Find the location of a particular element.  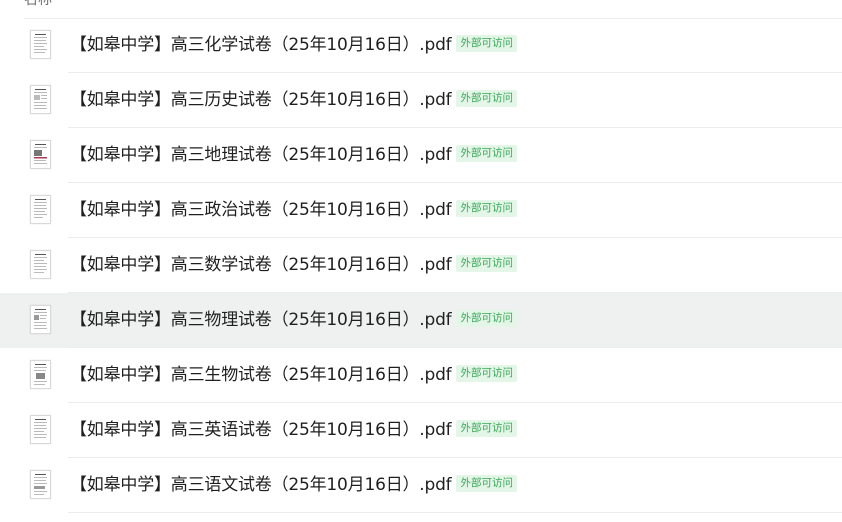

file-row: 【如皋中学】高三英语试卷（25年10月16日）.pdf 外部可访问 is located at coordinates (421, 430).